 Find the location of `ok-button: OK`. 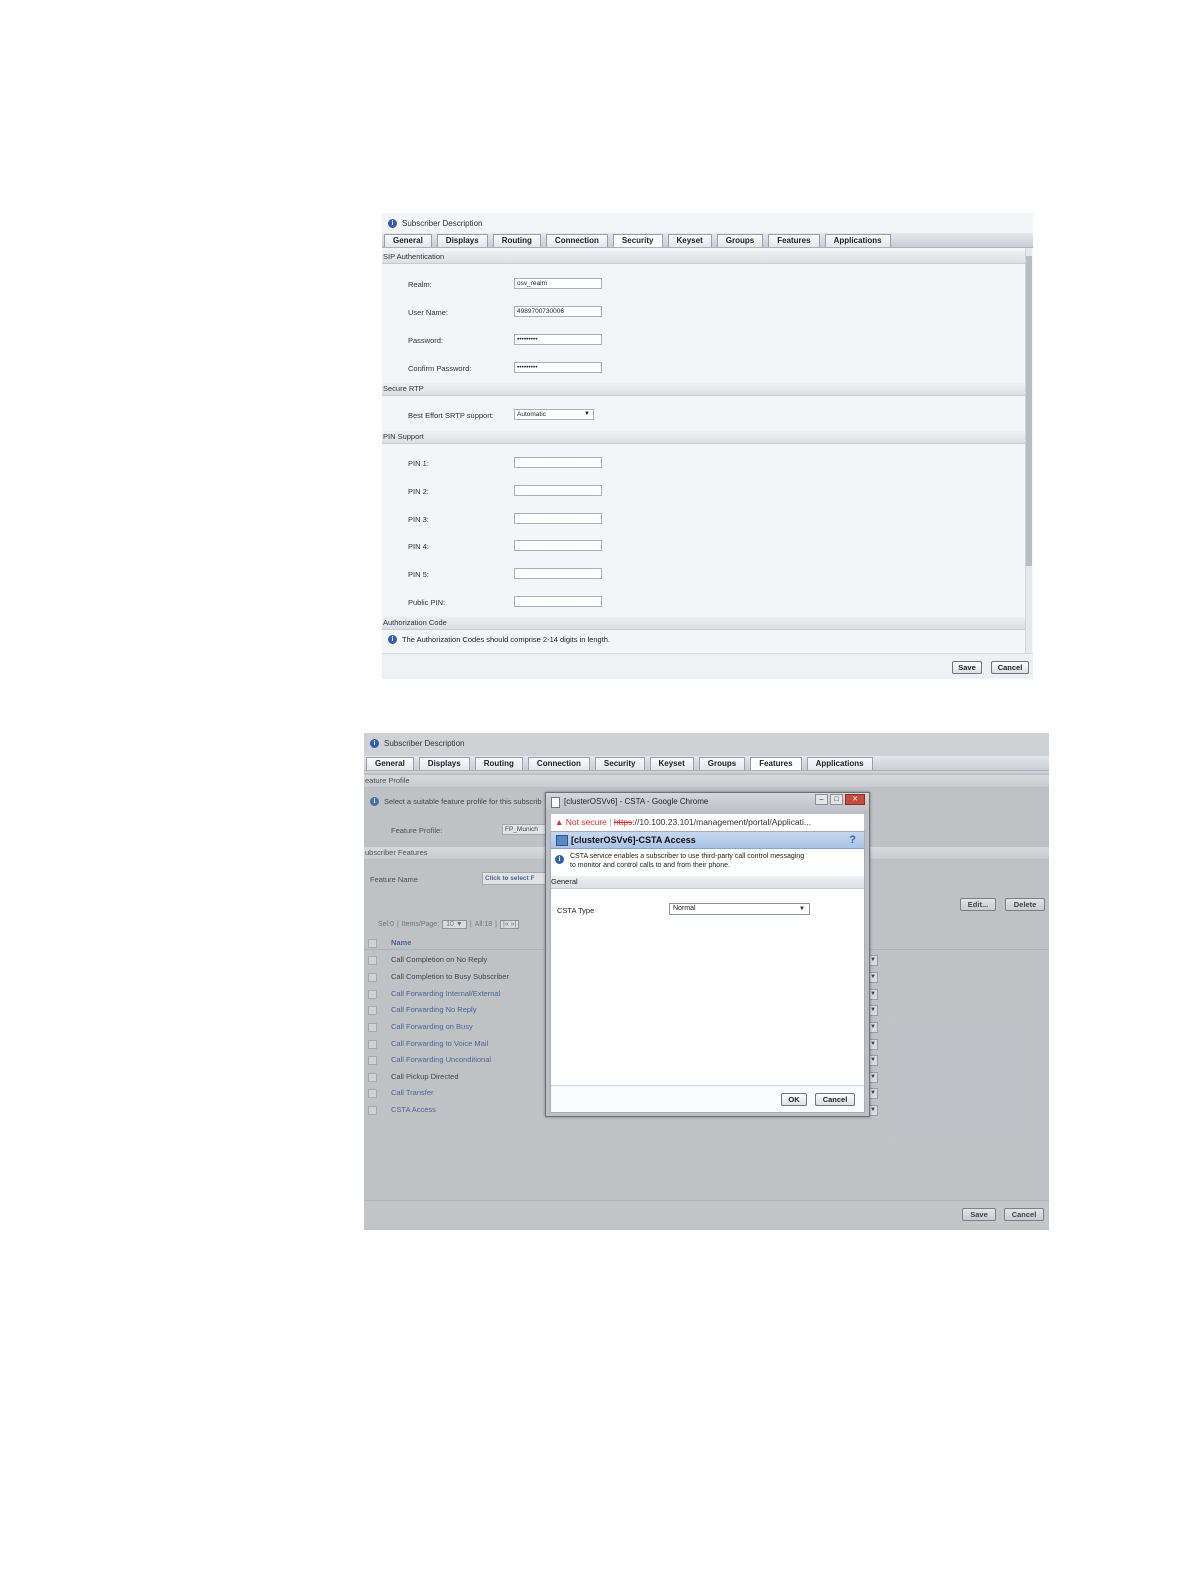

ok-button: OK is located at coordinates (794, 1099).